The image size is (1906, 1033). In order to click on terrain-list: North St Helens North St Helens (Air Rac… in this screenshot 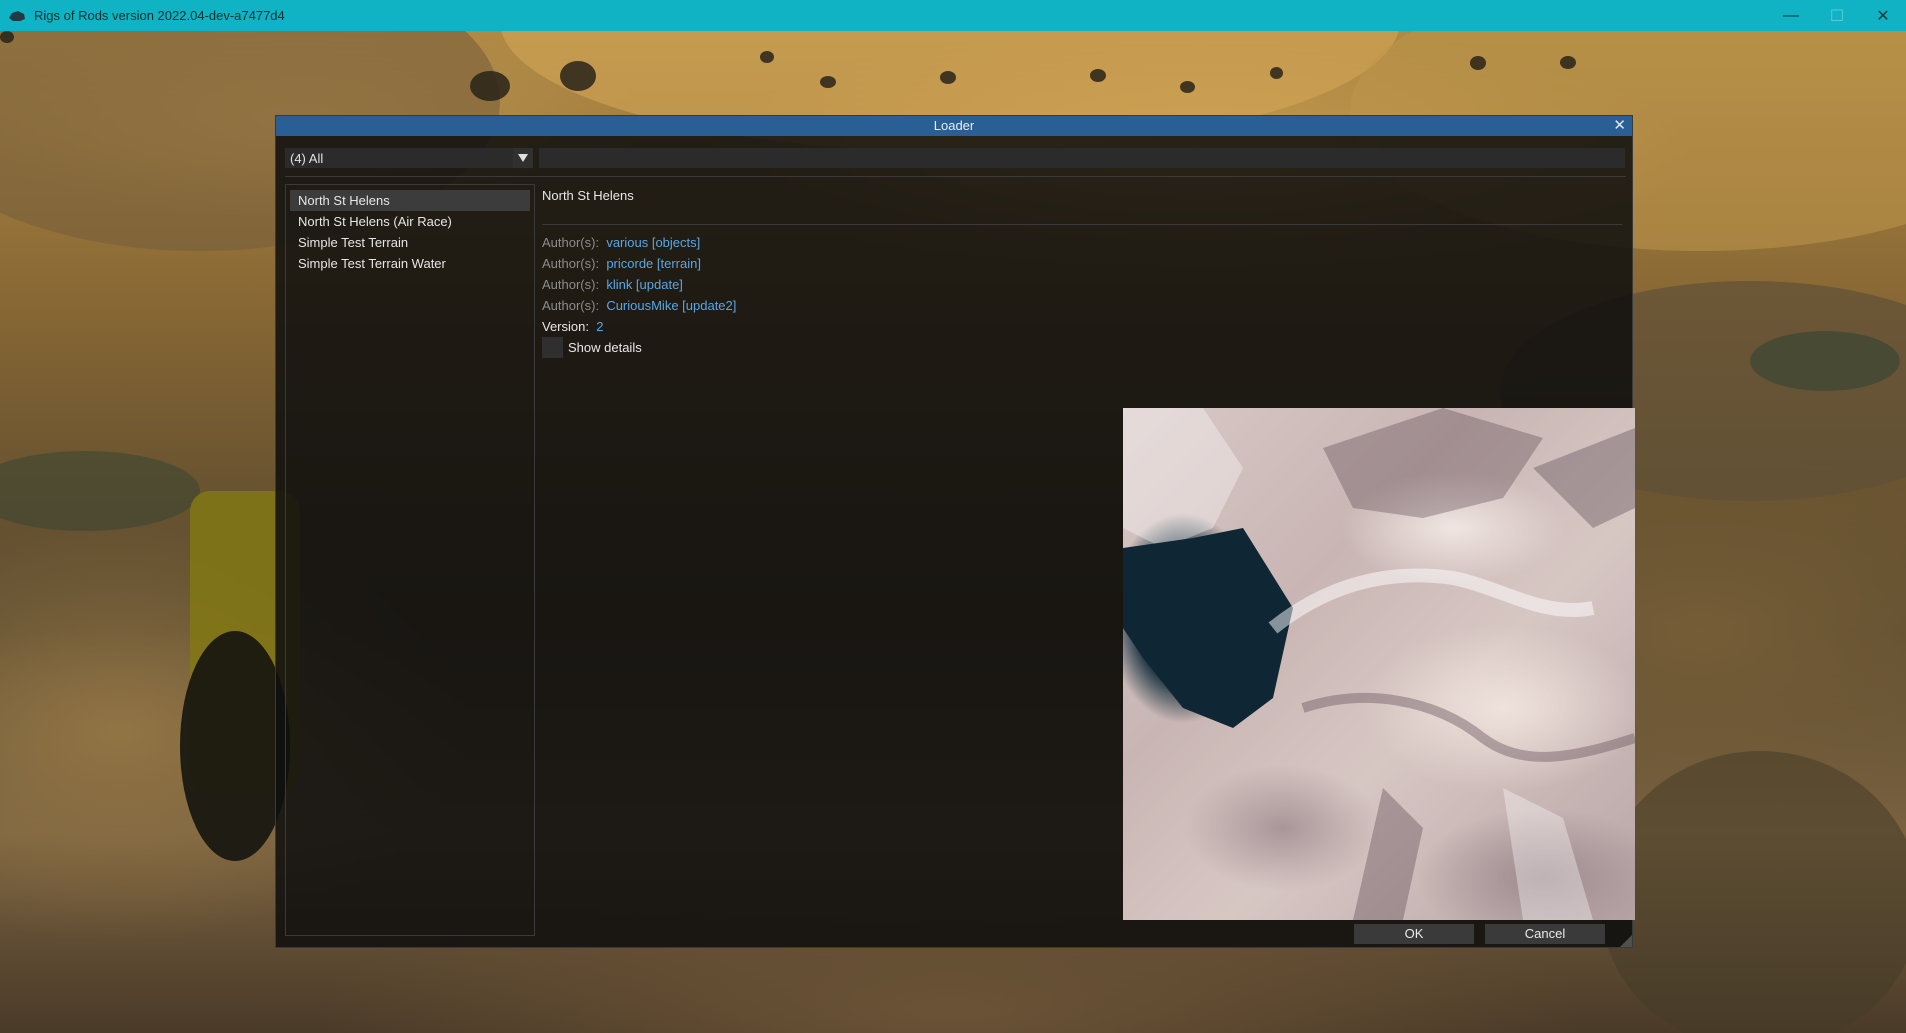, I will do `click(410, 560)`.